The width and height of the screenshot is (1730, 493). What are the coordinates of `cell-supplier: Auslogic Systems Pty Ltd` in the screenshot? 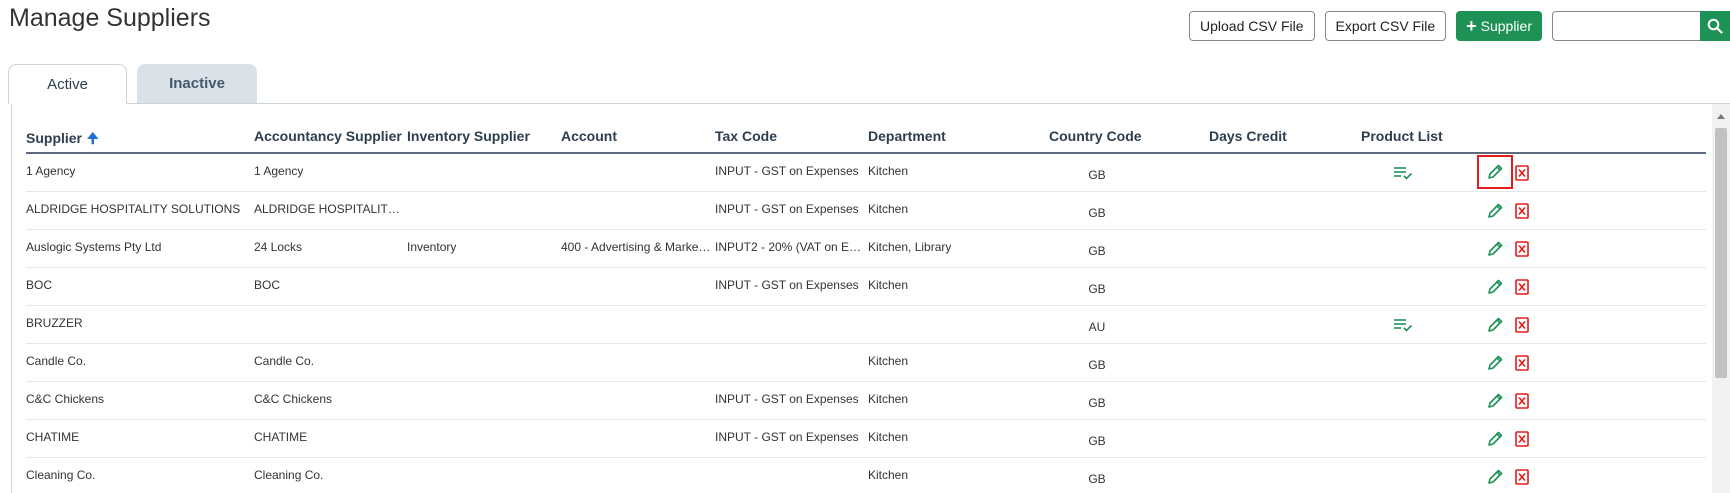 It's located at (94, 247).